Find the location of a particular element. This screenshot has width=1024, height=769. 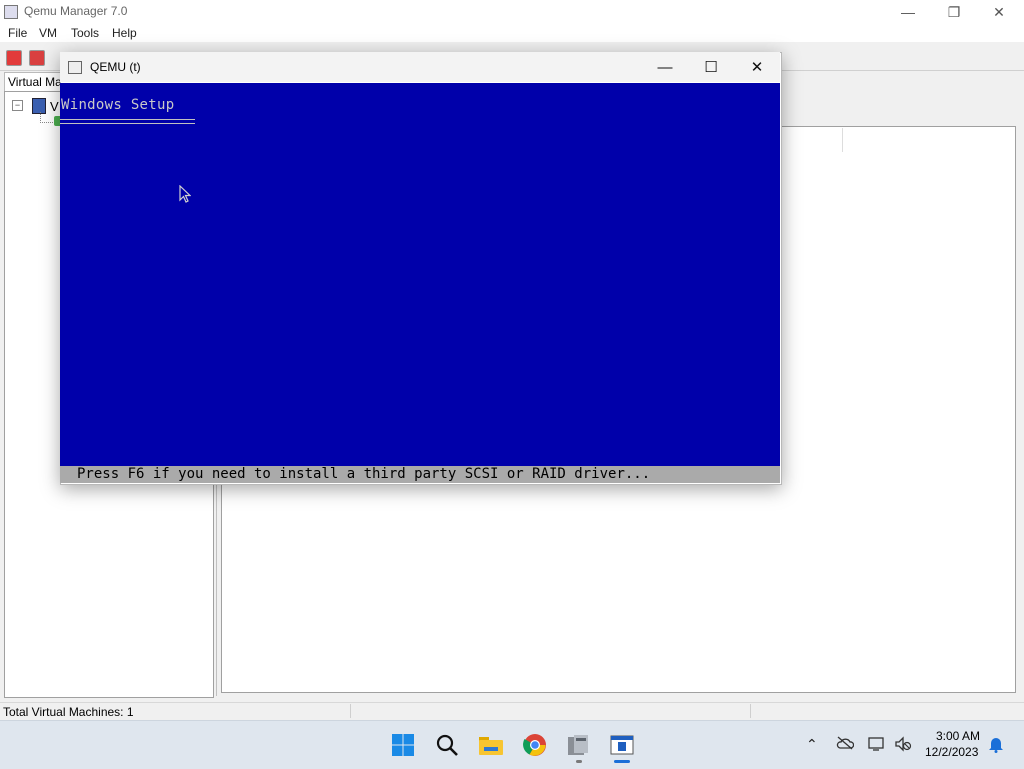

tree-collapse-toggle: − is located at coordinates (17, 105).